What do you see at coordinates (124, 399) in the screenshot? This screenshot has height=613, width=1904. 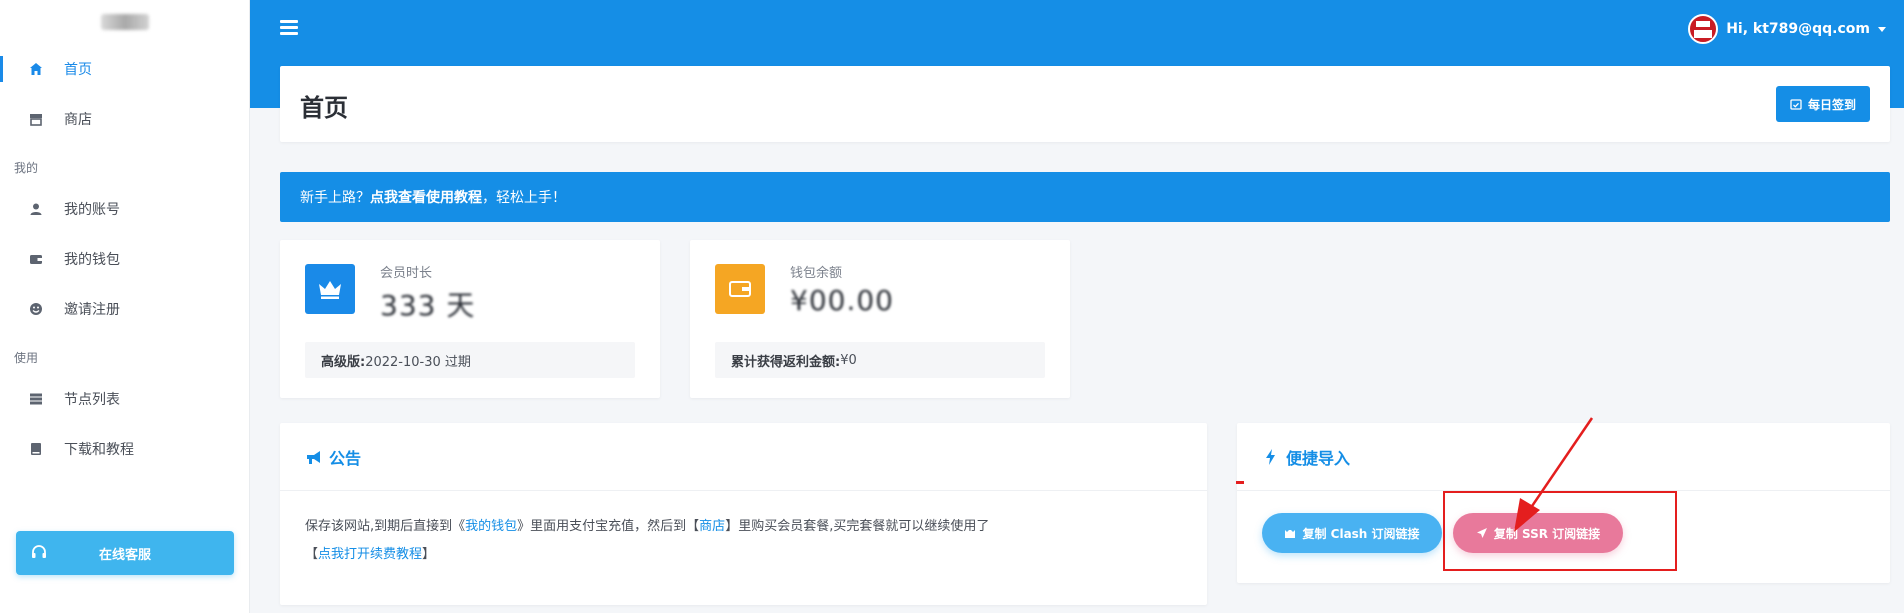 I see `sidebar-item-nodes: 节点列表` at bounding box center [124, 399].